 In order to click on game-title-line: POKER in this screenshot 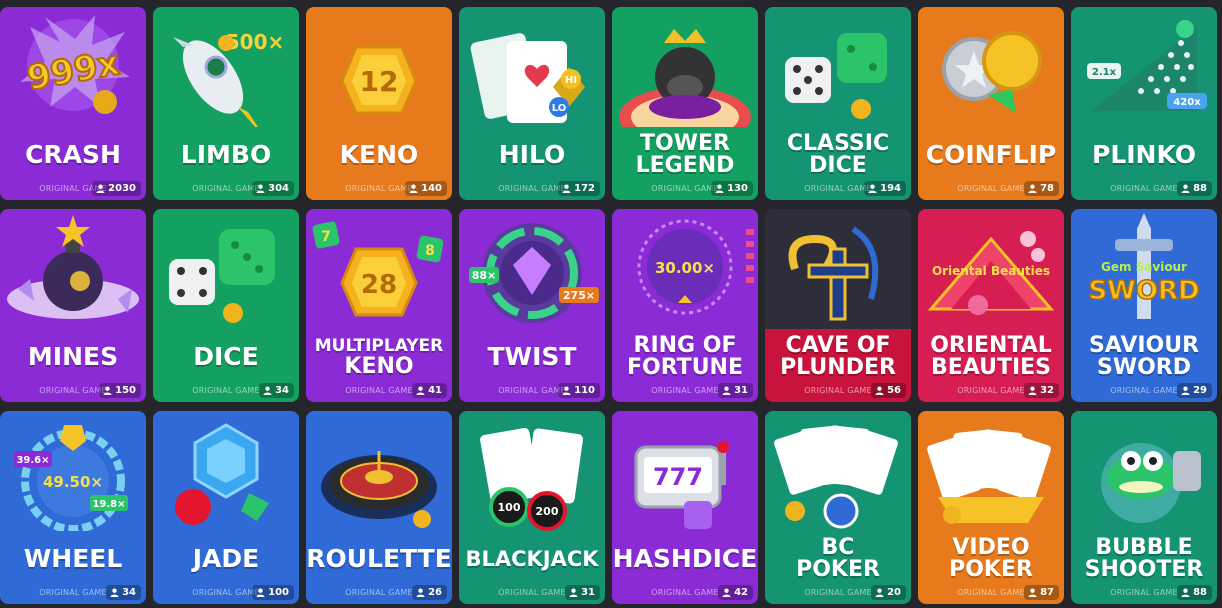, I will do `click(991, 569)`.